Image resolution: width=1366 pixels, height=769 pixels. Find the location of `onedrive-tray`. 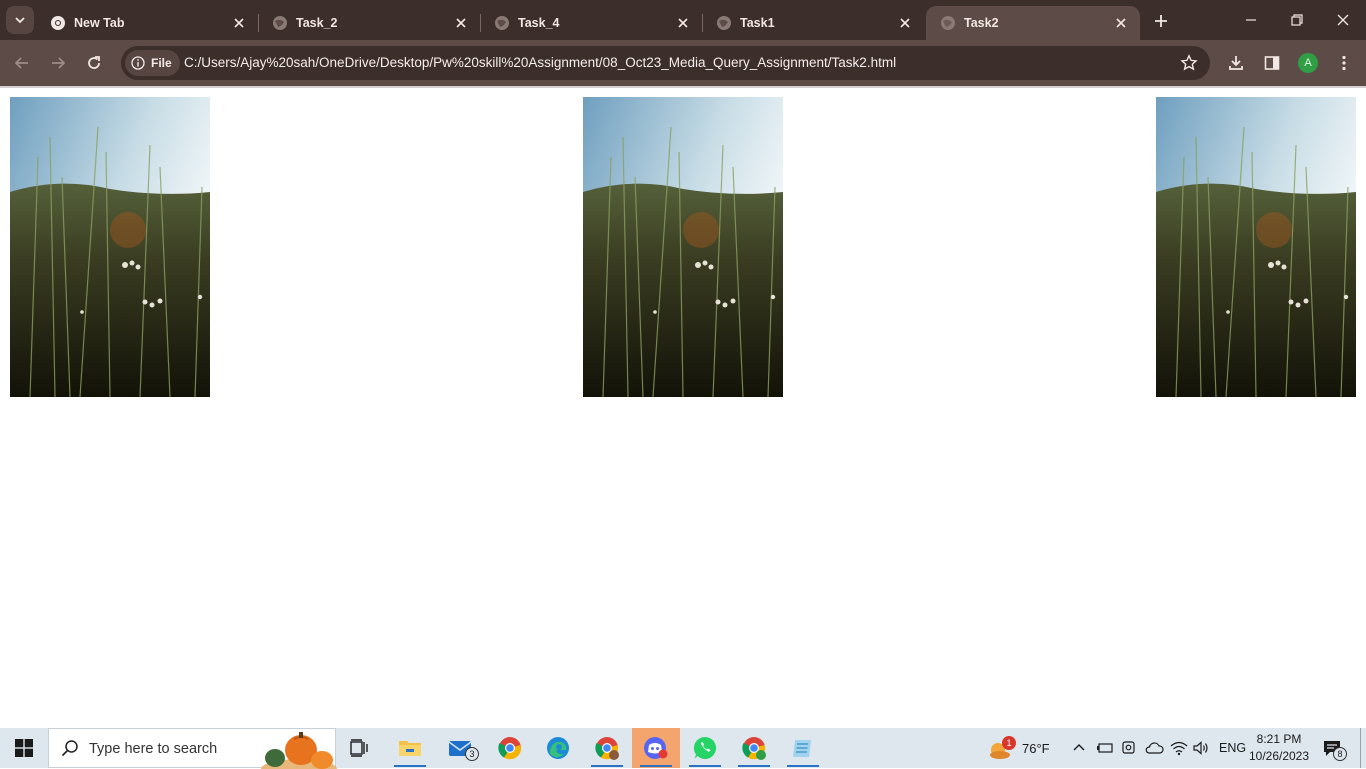

onedrive-tray is located at coordinates (1154, 748).